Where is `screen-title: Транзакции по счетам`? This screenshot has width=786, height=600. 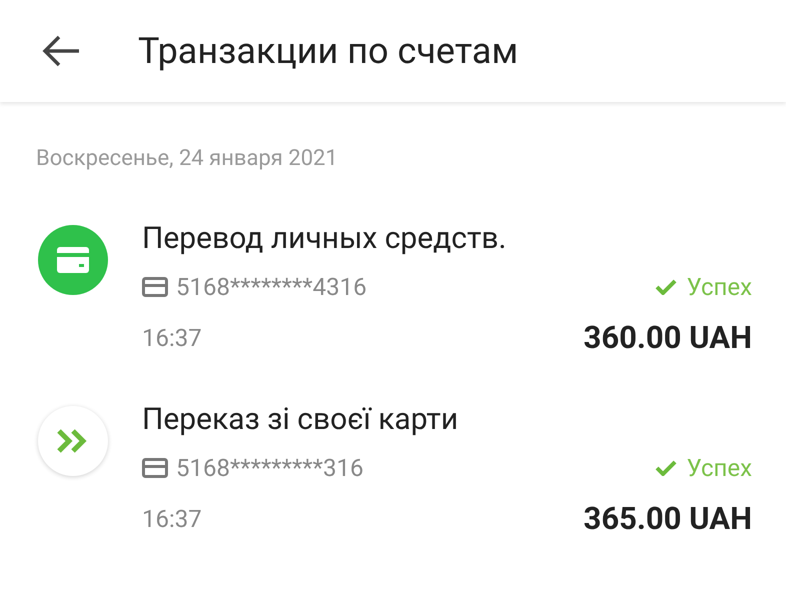
screen-title: Транзакции по счетам is located at coordinates (328, 51).